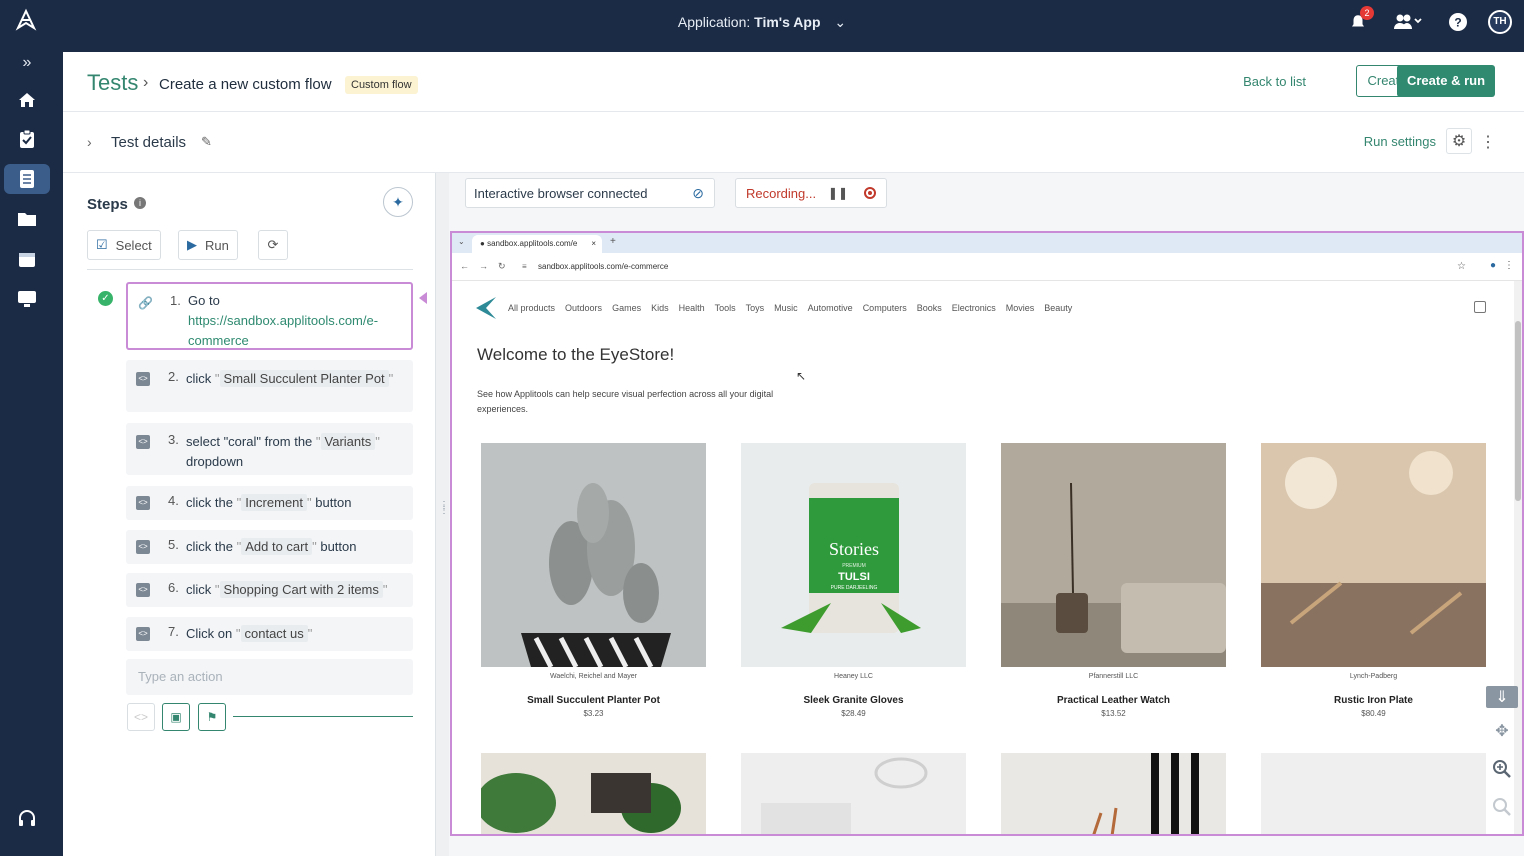 This screenshot has height=856, width=1524. Describe the element at coordinates (333, 502) in the screenshot. I see `step-suffix: button` at that location.